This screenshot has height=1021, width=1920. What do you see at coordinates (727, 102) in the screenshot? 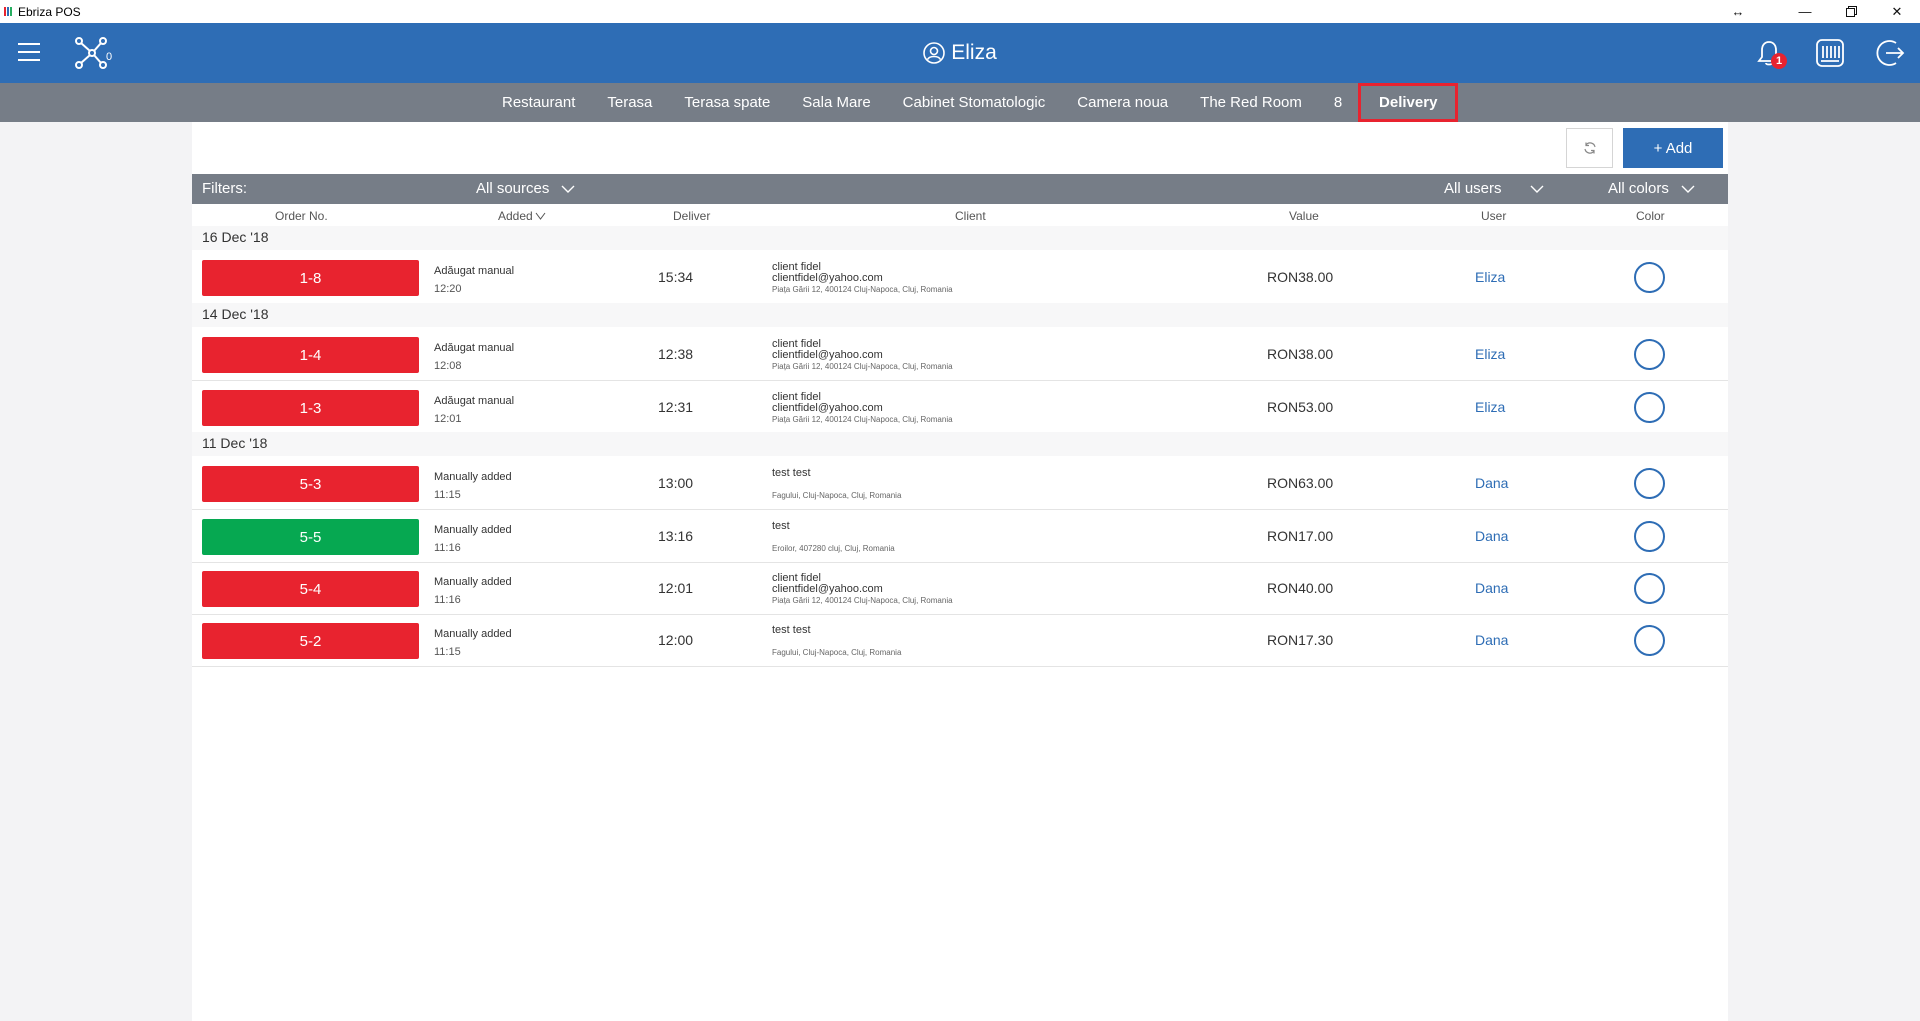
I see `tab-terasa-spate: Terasa spate` at bounding box center [727, 102].